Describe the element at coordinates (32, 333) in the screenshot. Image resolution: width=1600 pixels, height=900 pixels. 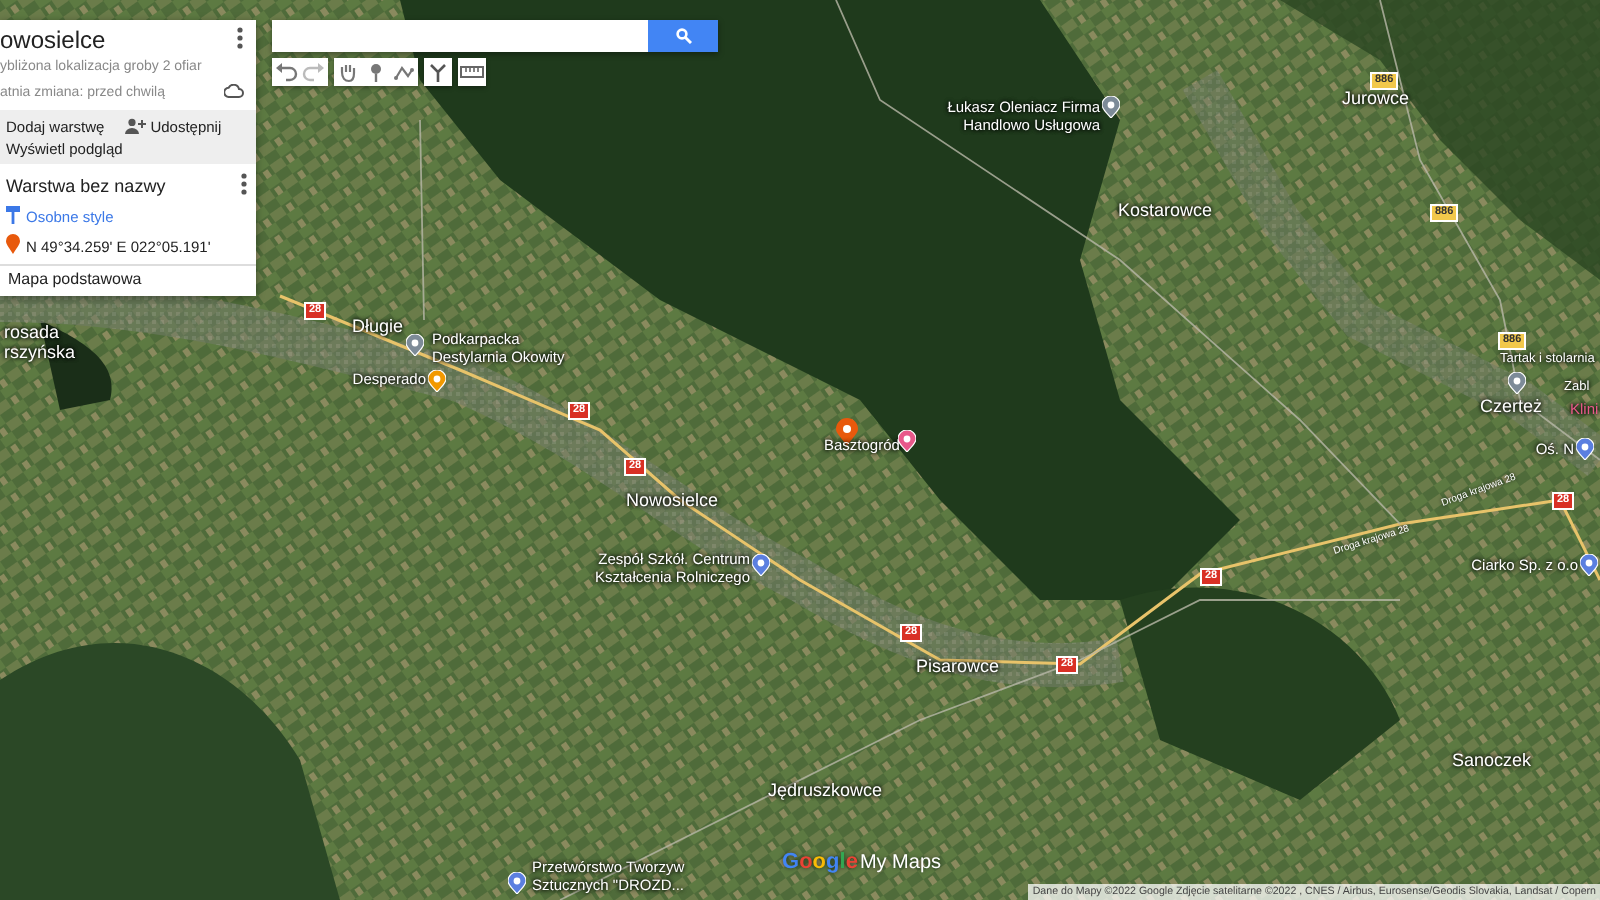
I see `place-label: rosada` at that location.